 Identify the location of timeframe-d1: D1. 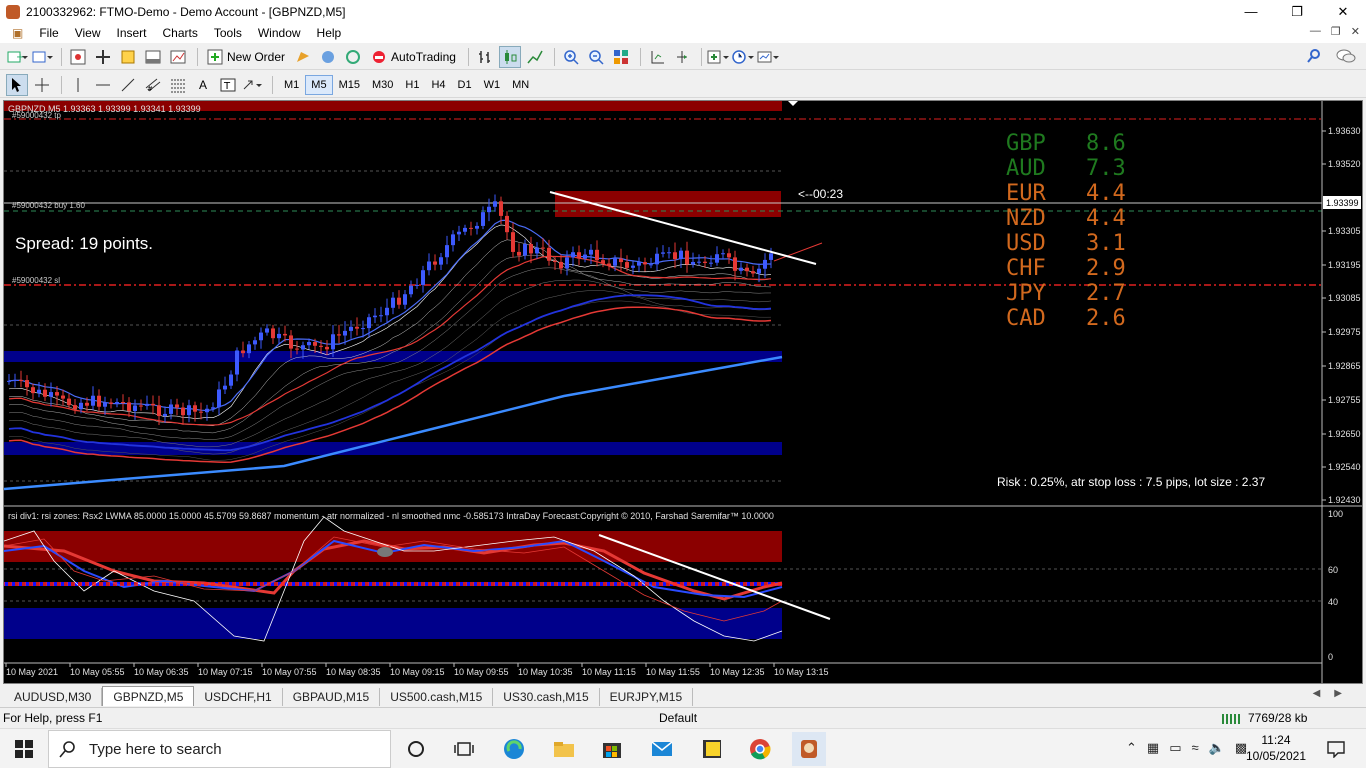
(465, 85).